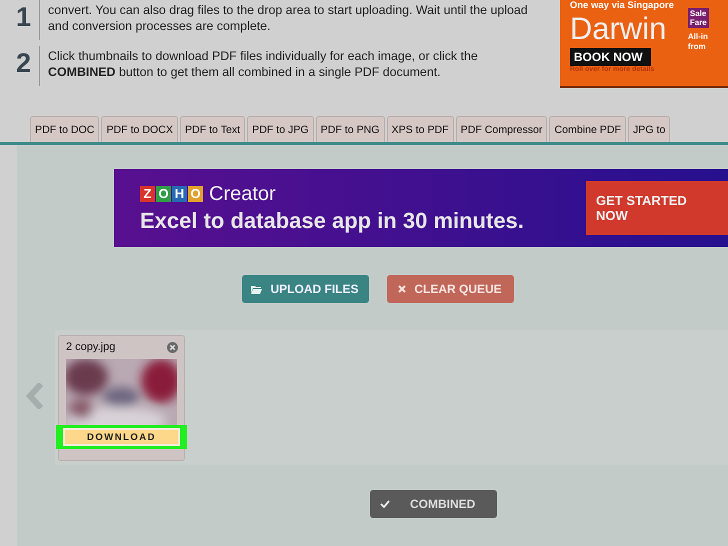 The image size is (728, 546). I want to click on download-button: DOWNLOAD, so click(121, 437).